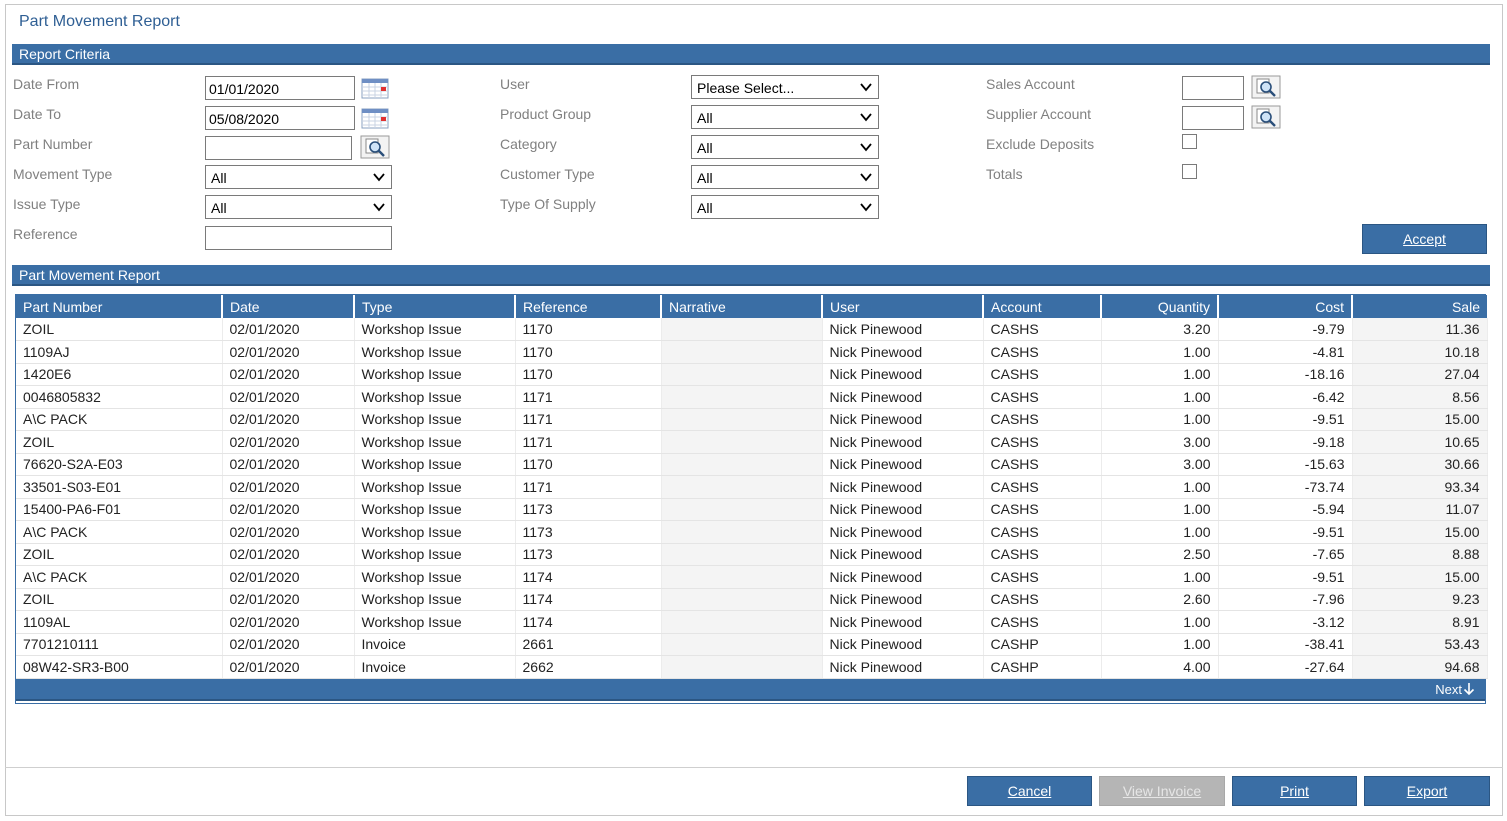 The width and height of the screenshot is (1507, 821). What do you see at coordinates (1420, 487) in the screenshot?
I see `cell-sale: 93.34` at bounding box center [1420, 487].